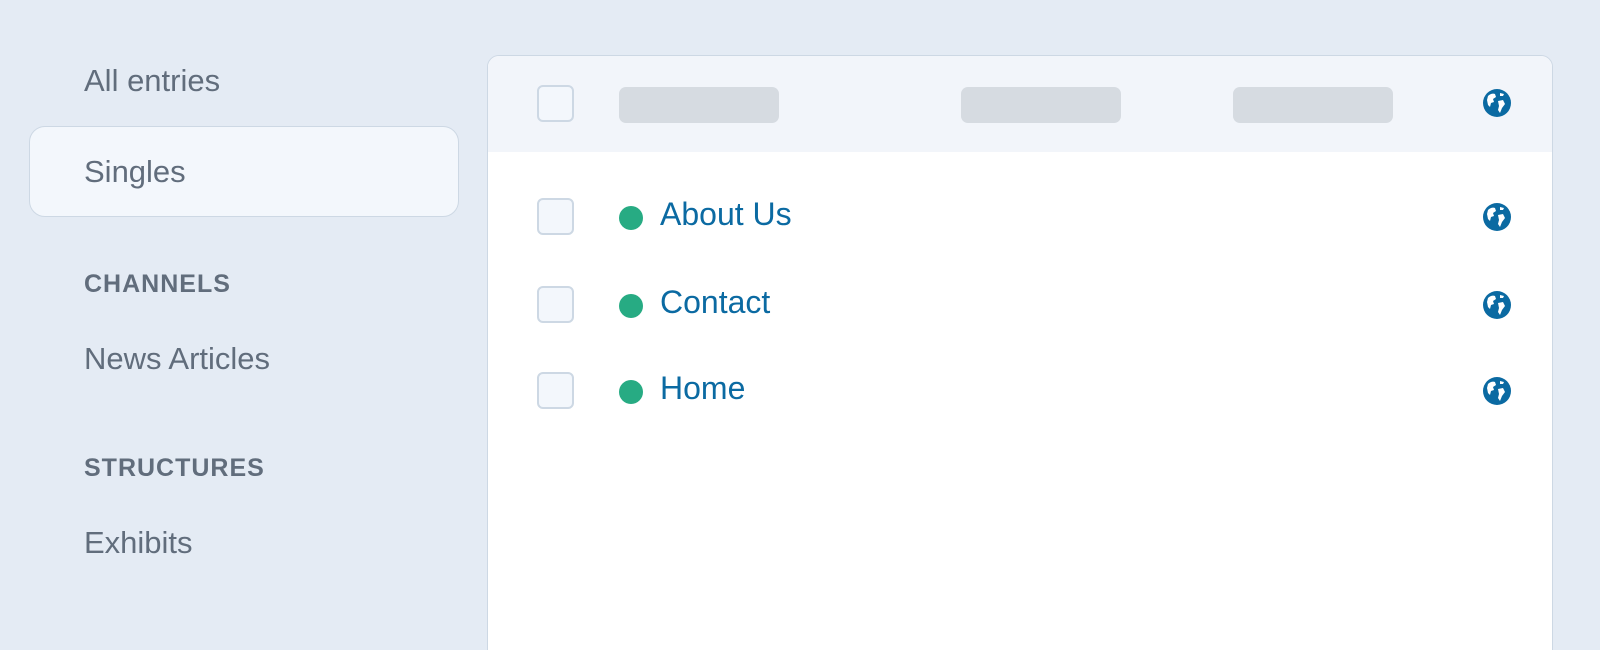 The height and width of the screenshot is (650, 1600). I want to click on sidebar-item-singles: Singles, so click(244, 171).